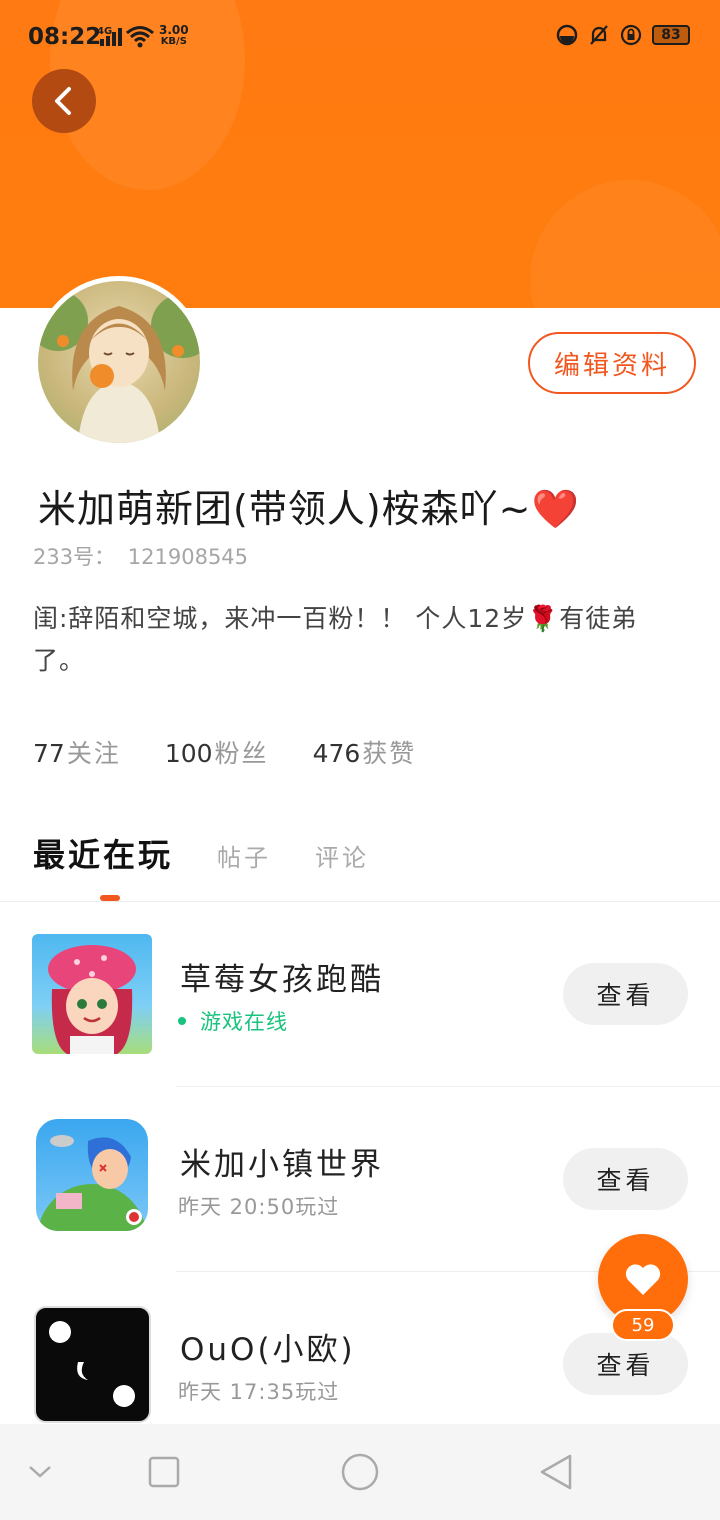  What do you see at coordinates (65, 37) in the screenshot?
I see `status-time: 08:22` at bounding box center [65, 37].